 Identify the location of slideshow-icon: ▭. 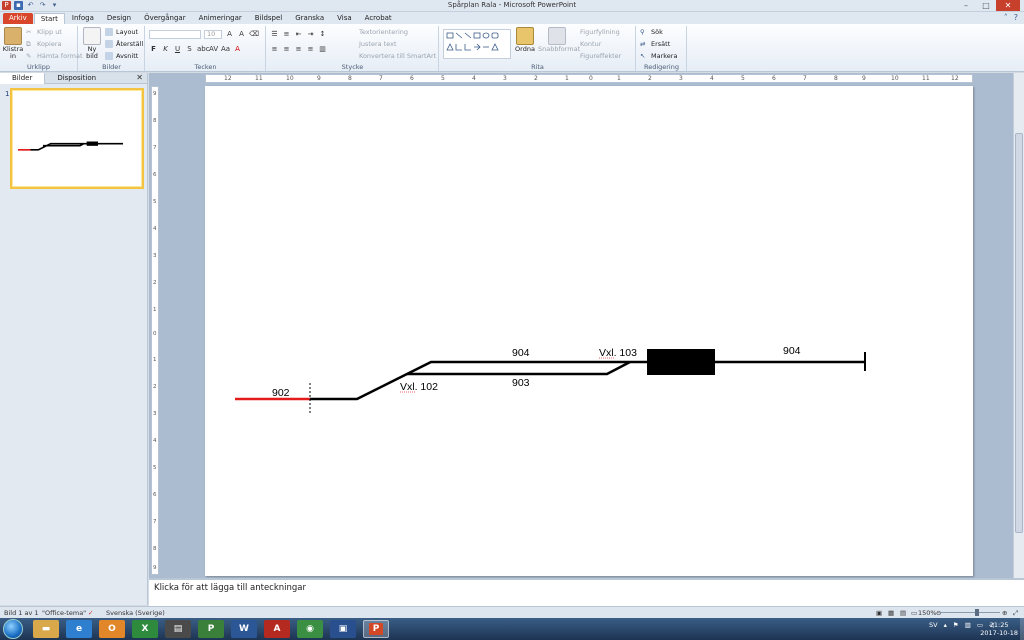
(914, 613).